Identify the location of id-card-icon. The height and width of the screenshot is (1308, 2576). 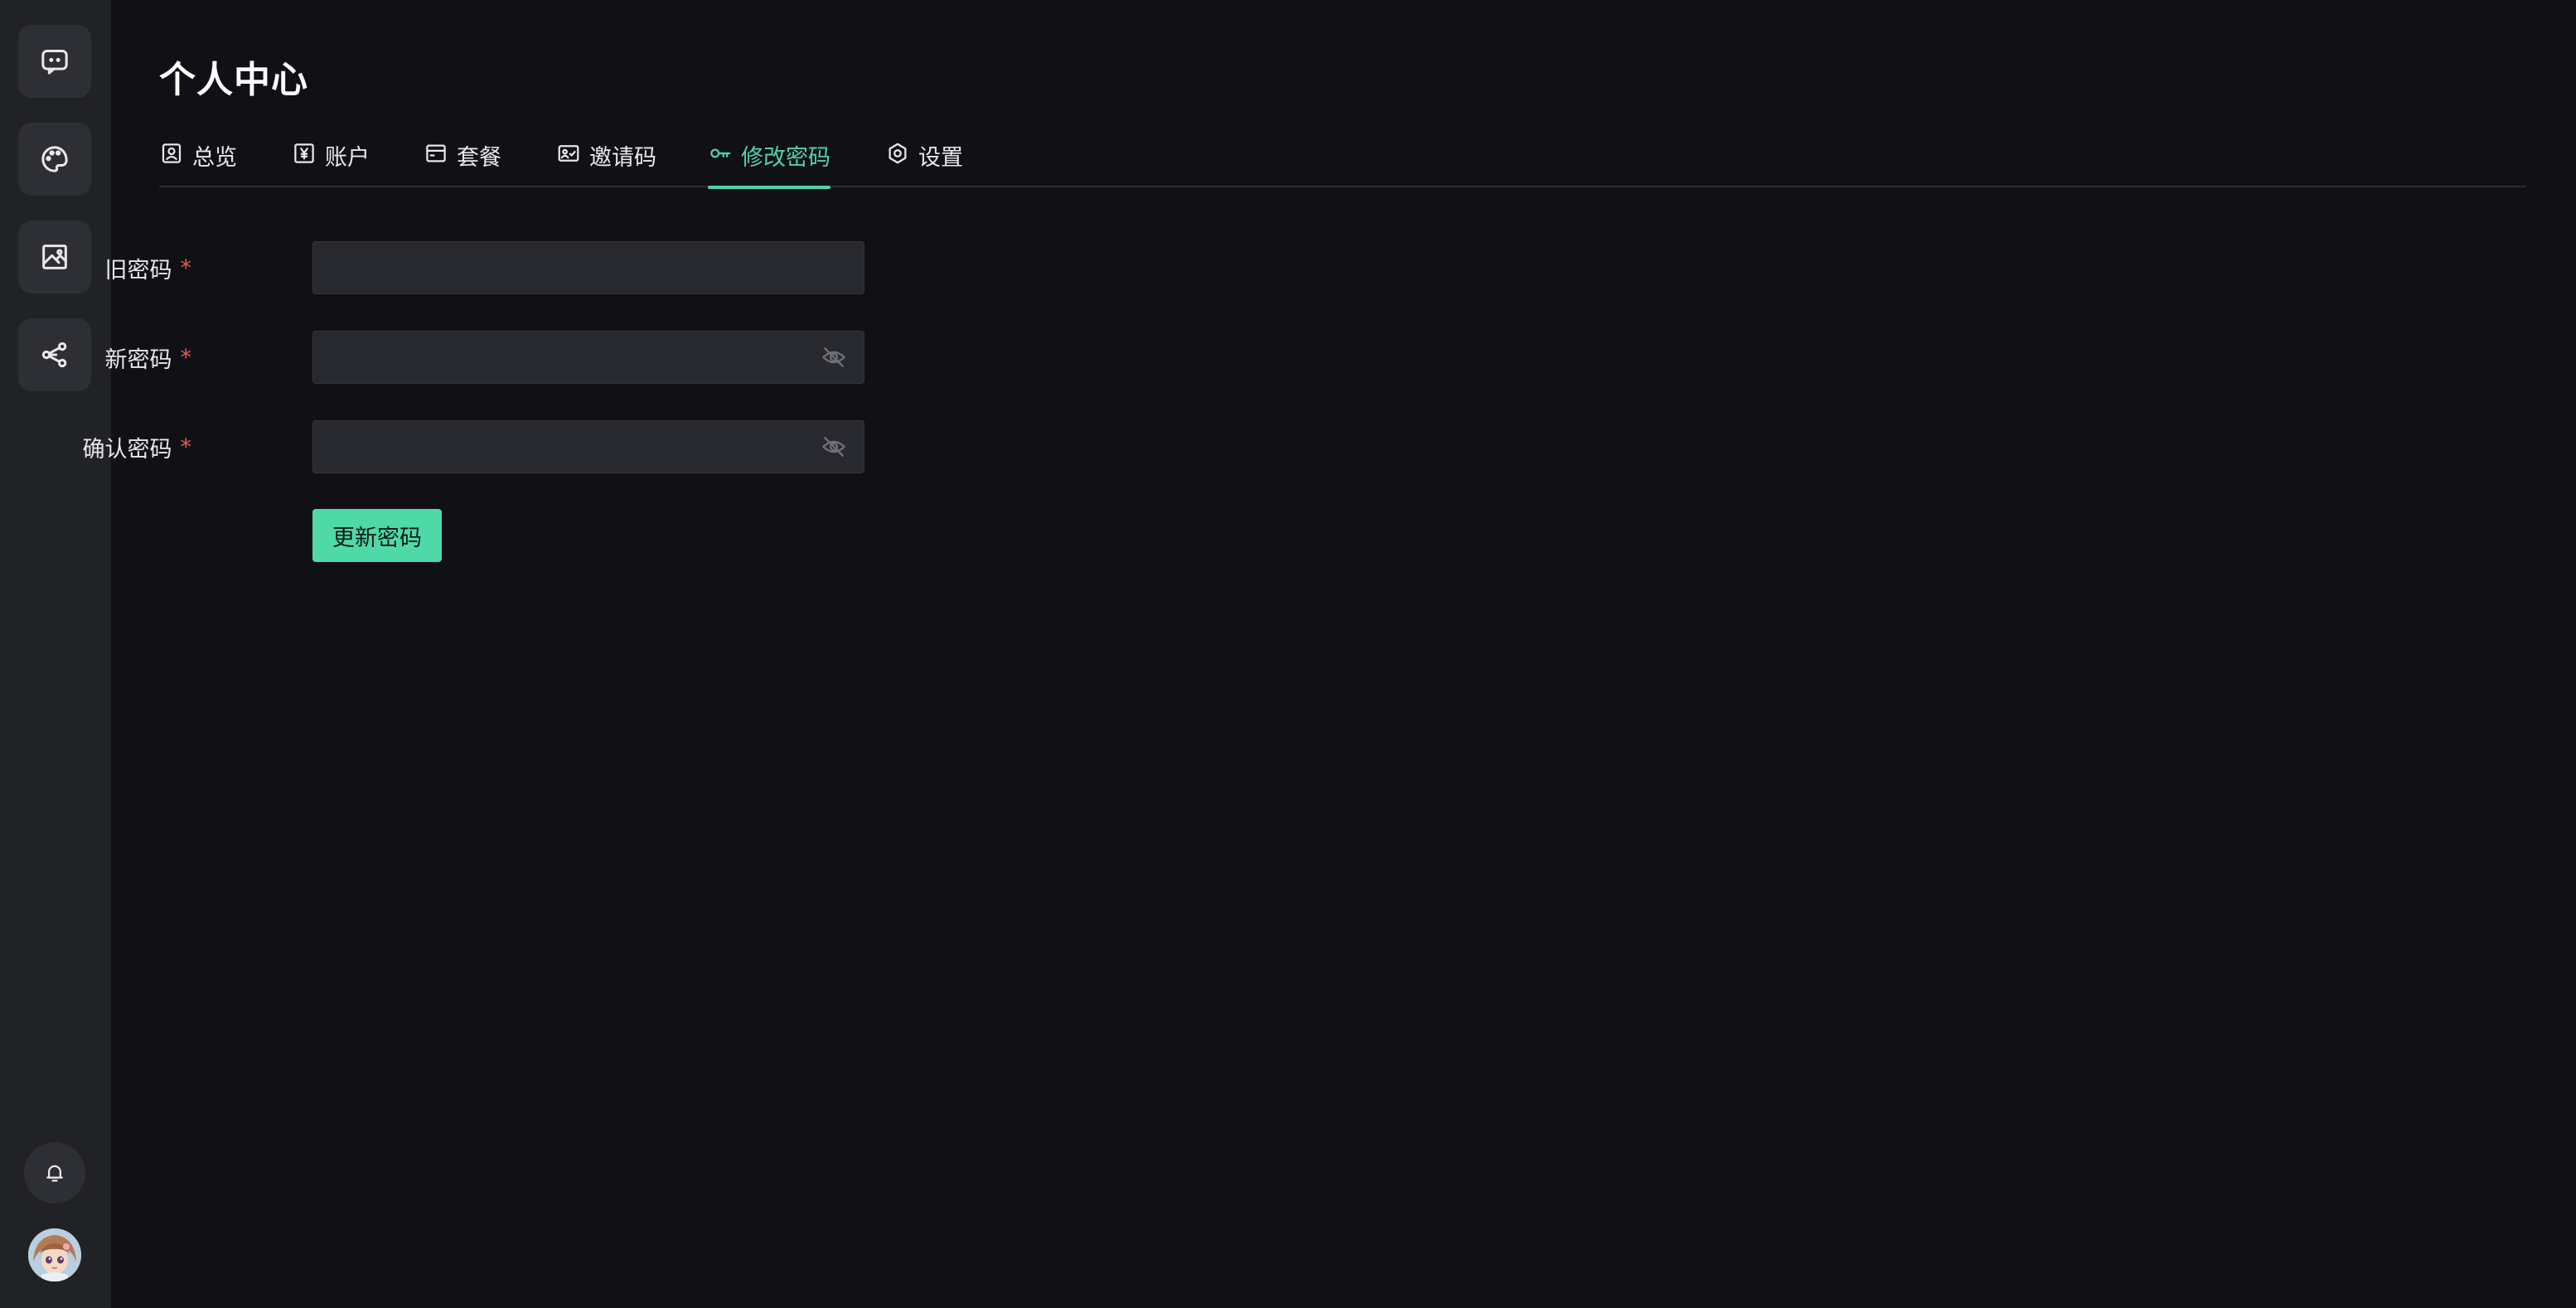
(568, 153).